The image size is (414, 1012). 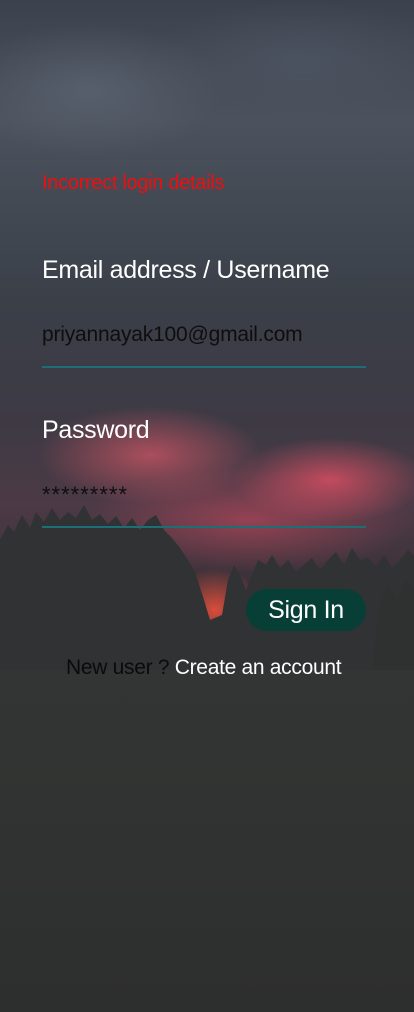 I want to click on signup-row: New user ? Create an account, so click(x=204, y=668).